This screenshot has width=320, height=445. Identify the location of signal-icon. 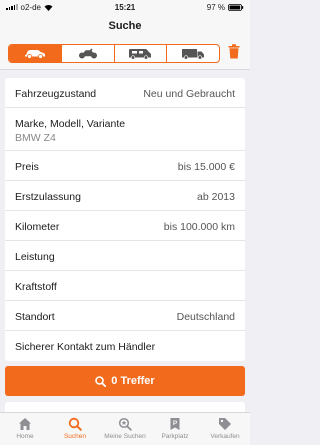
(12, 7).